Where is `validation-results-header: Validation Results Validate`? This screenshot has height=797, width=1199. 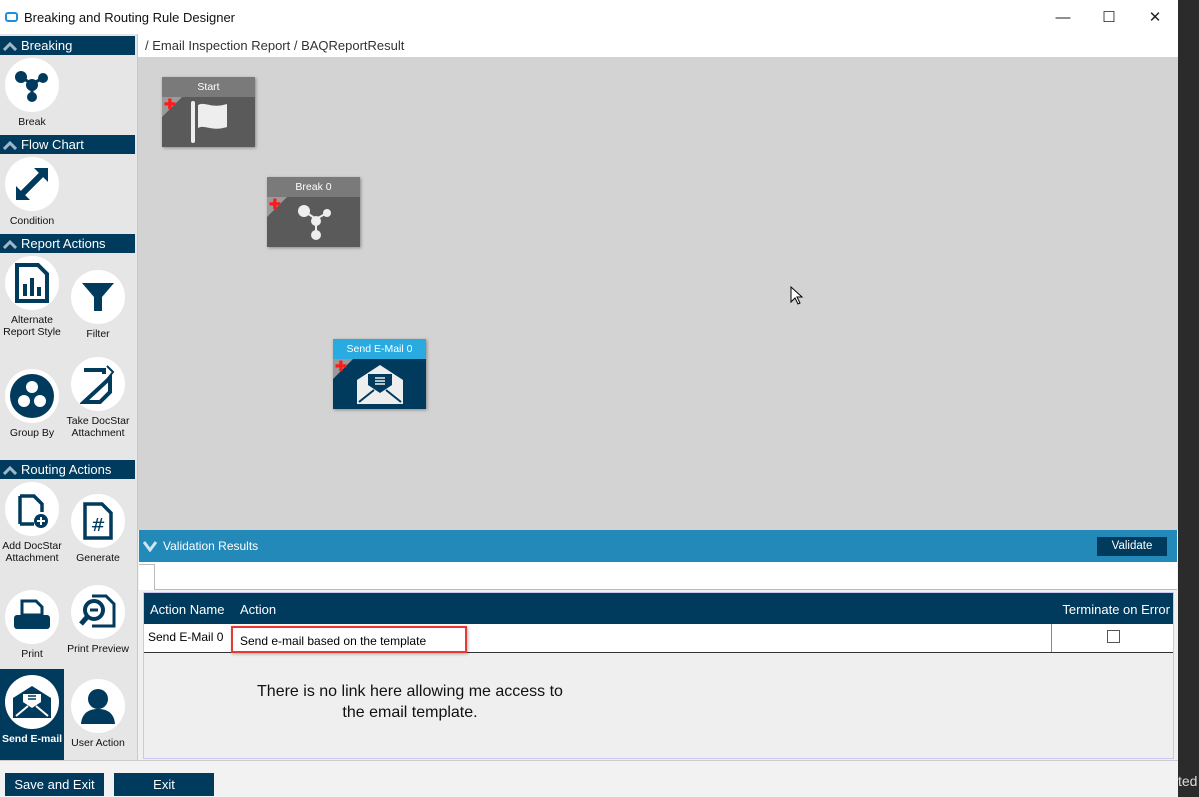 validation-results-header: Validation Results Validate is located at coordinates (658, 546).